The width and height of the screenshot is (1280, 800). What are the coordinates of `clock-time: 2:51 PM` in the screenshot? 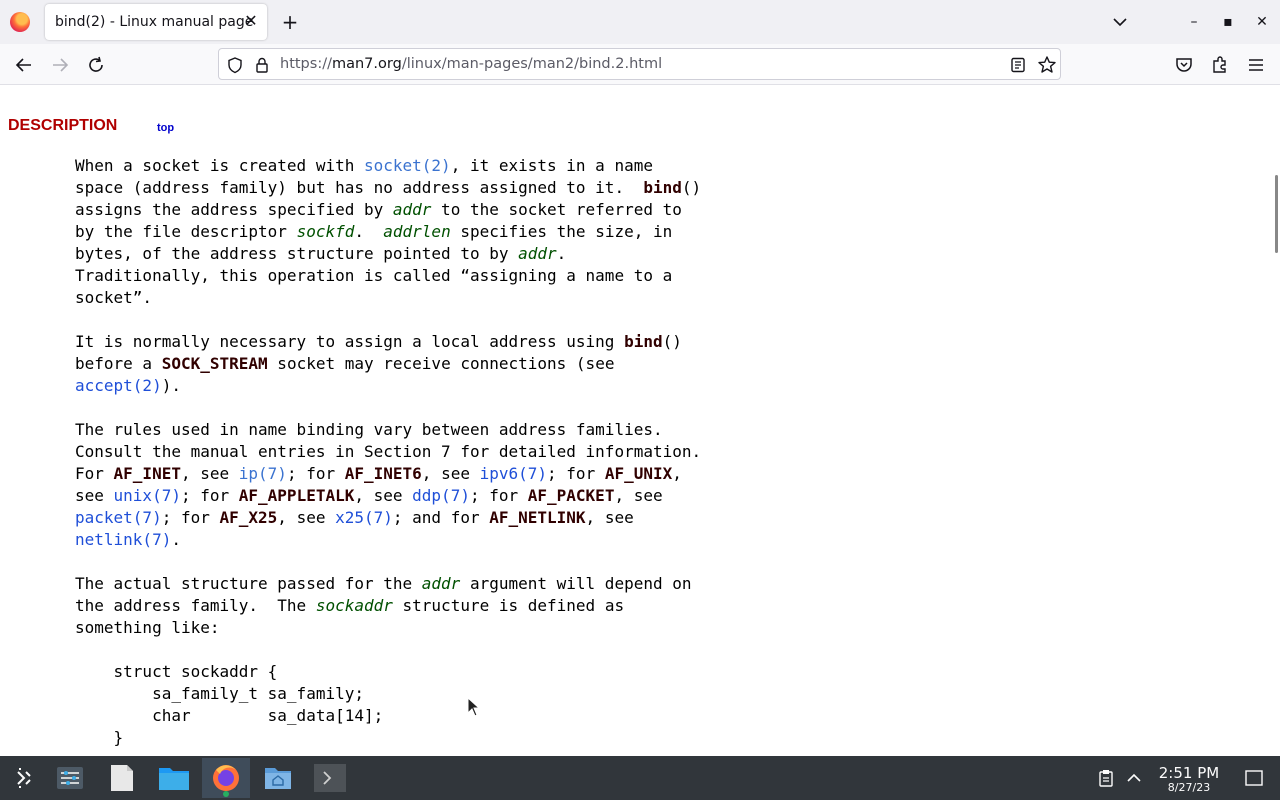 It's located at (1189, 773).